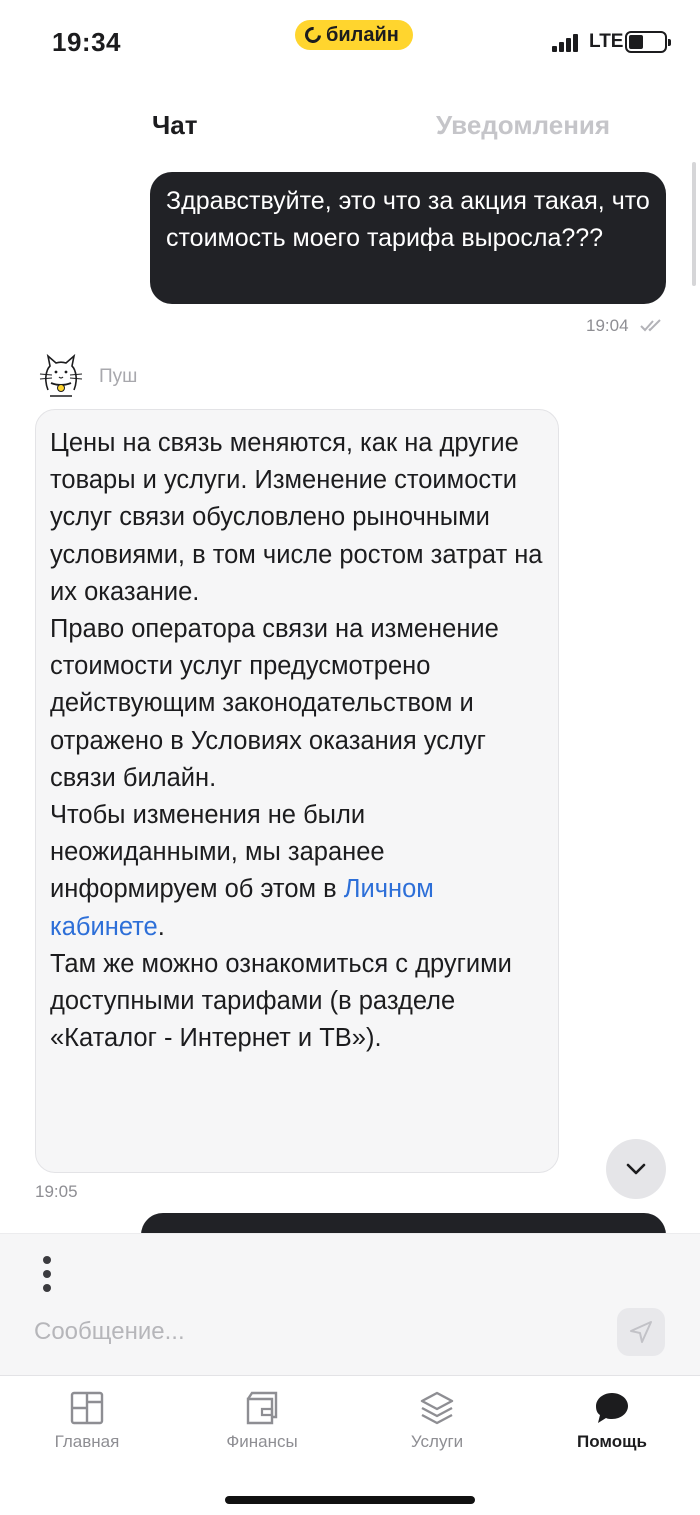  What do you see at coordinates (650, 325) in the screenshot?
I see `read-checkmarks-icon` at bounding box center [650, 325].